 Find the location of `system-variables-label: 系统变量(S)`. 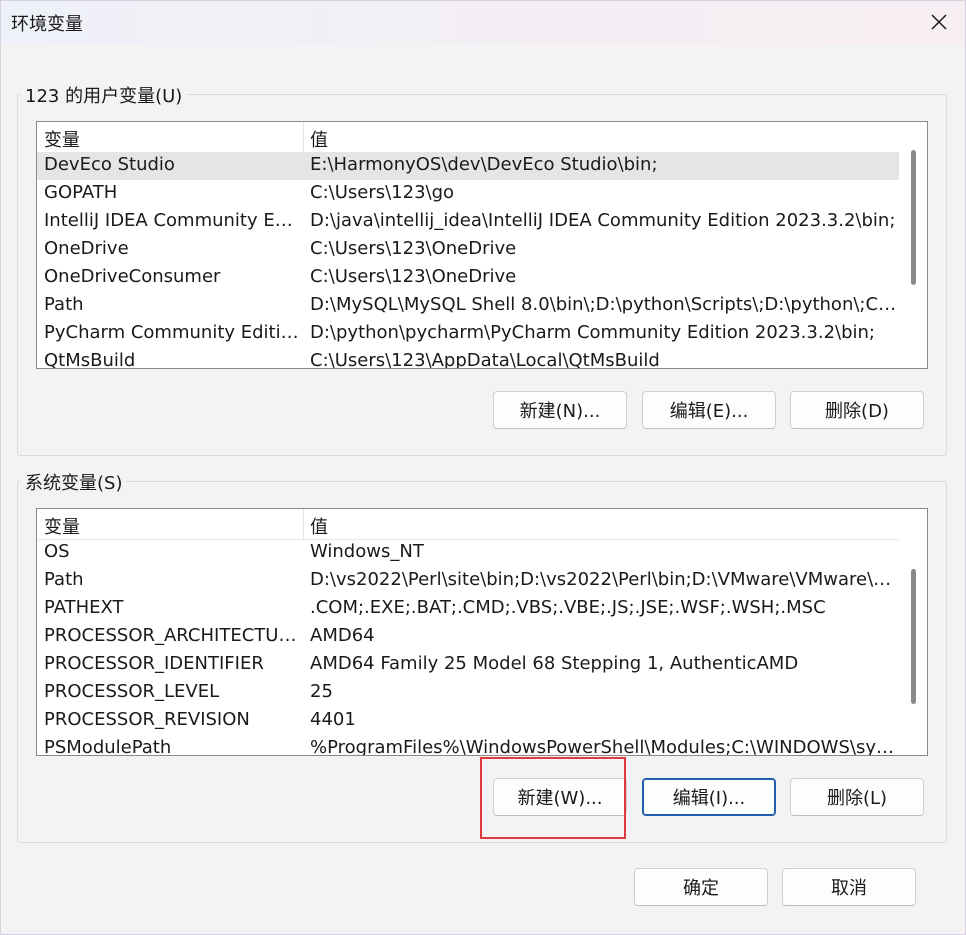

system-variables-label: 系统变量(S) is located at coordinates (74, 482).